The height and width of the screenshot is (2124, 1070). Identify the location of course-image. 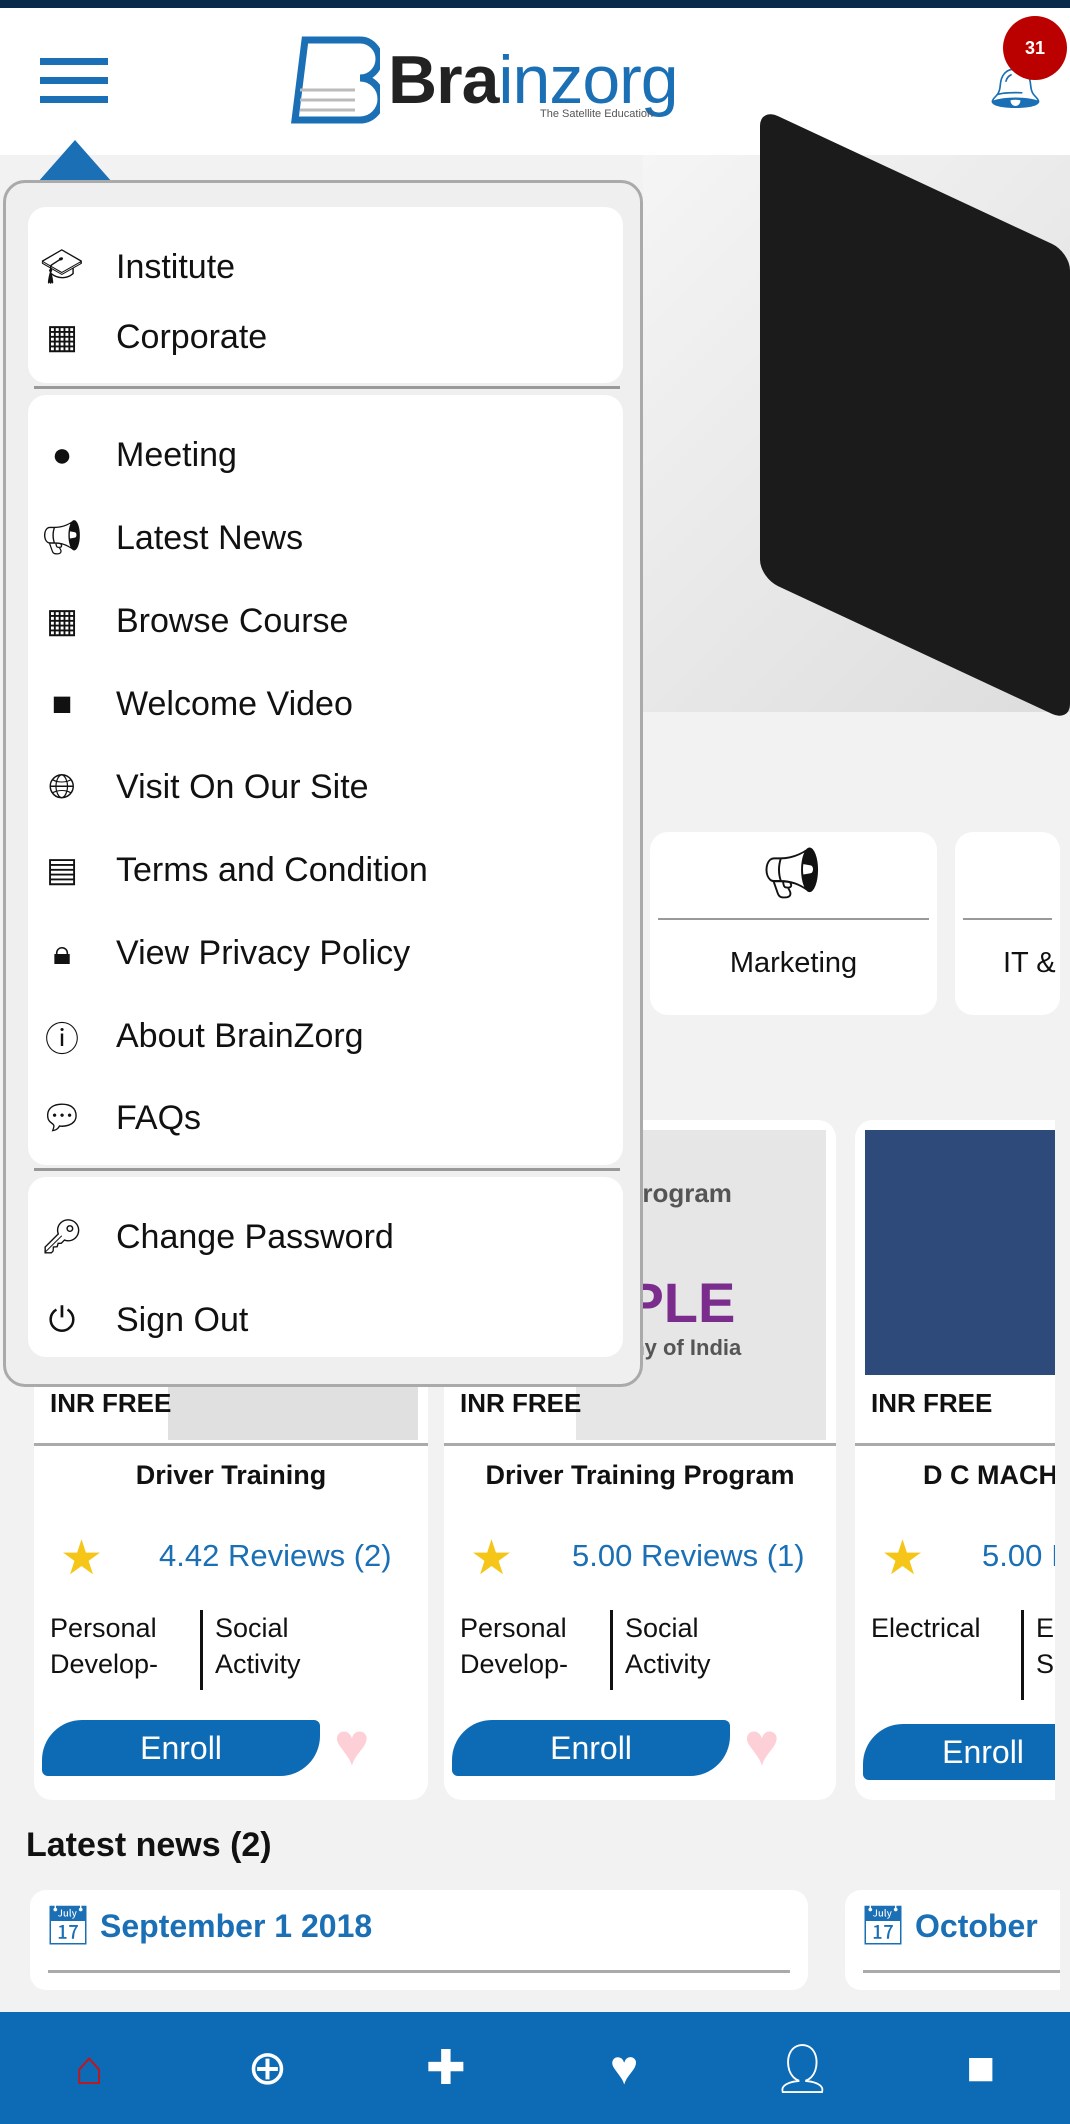
(960, 1252).